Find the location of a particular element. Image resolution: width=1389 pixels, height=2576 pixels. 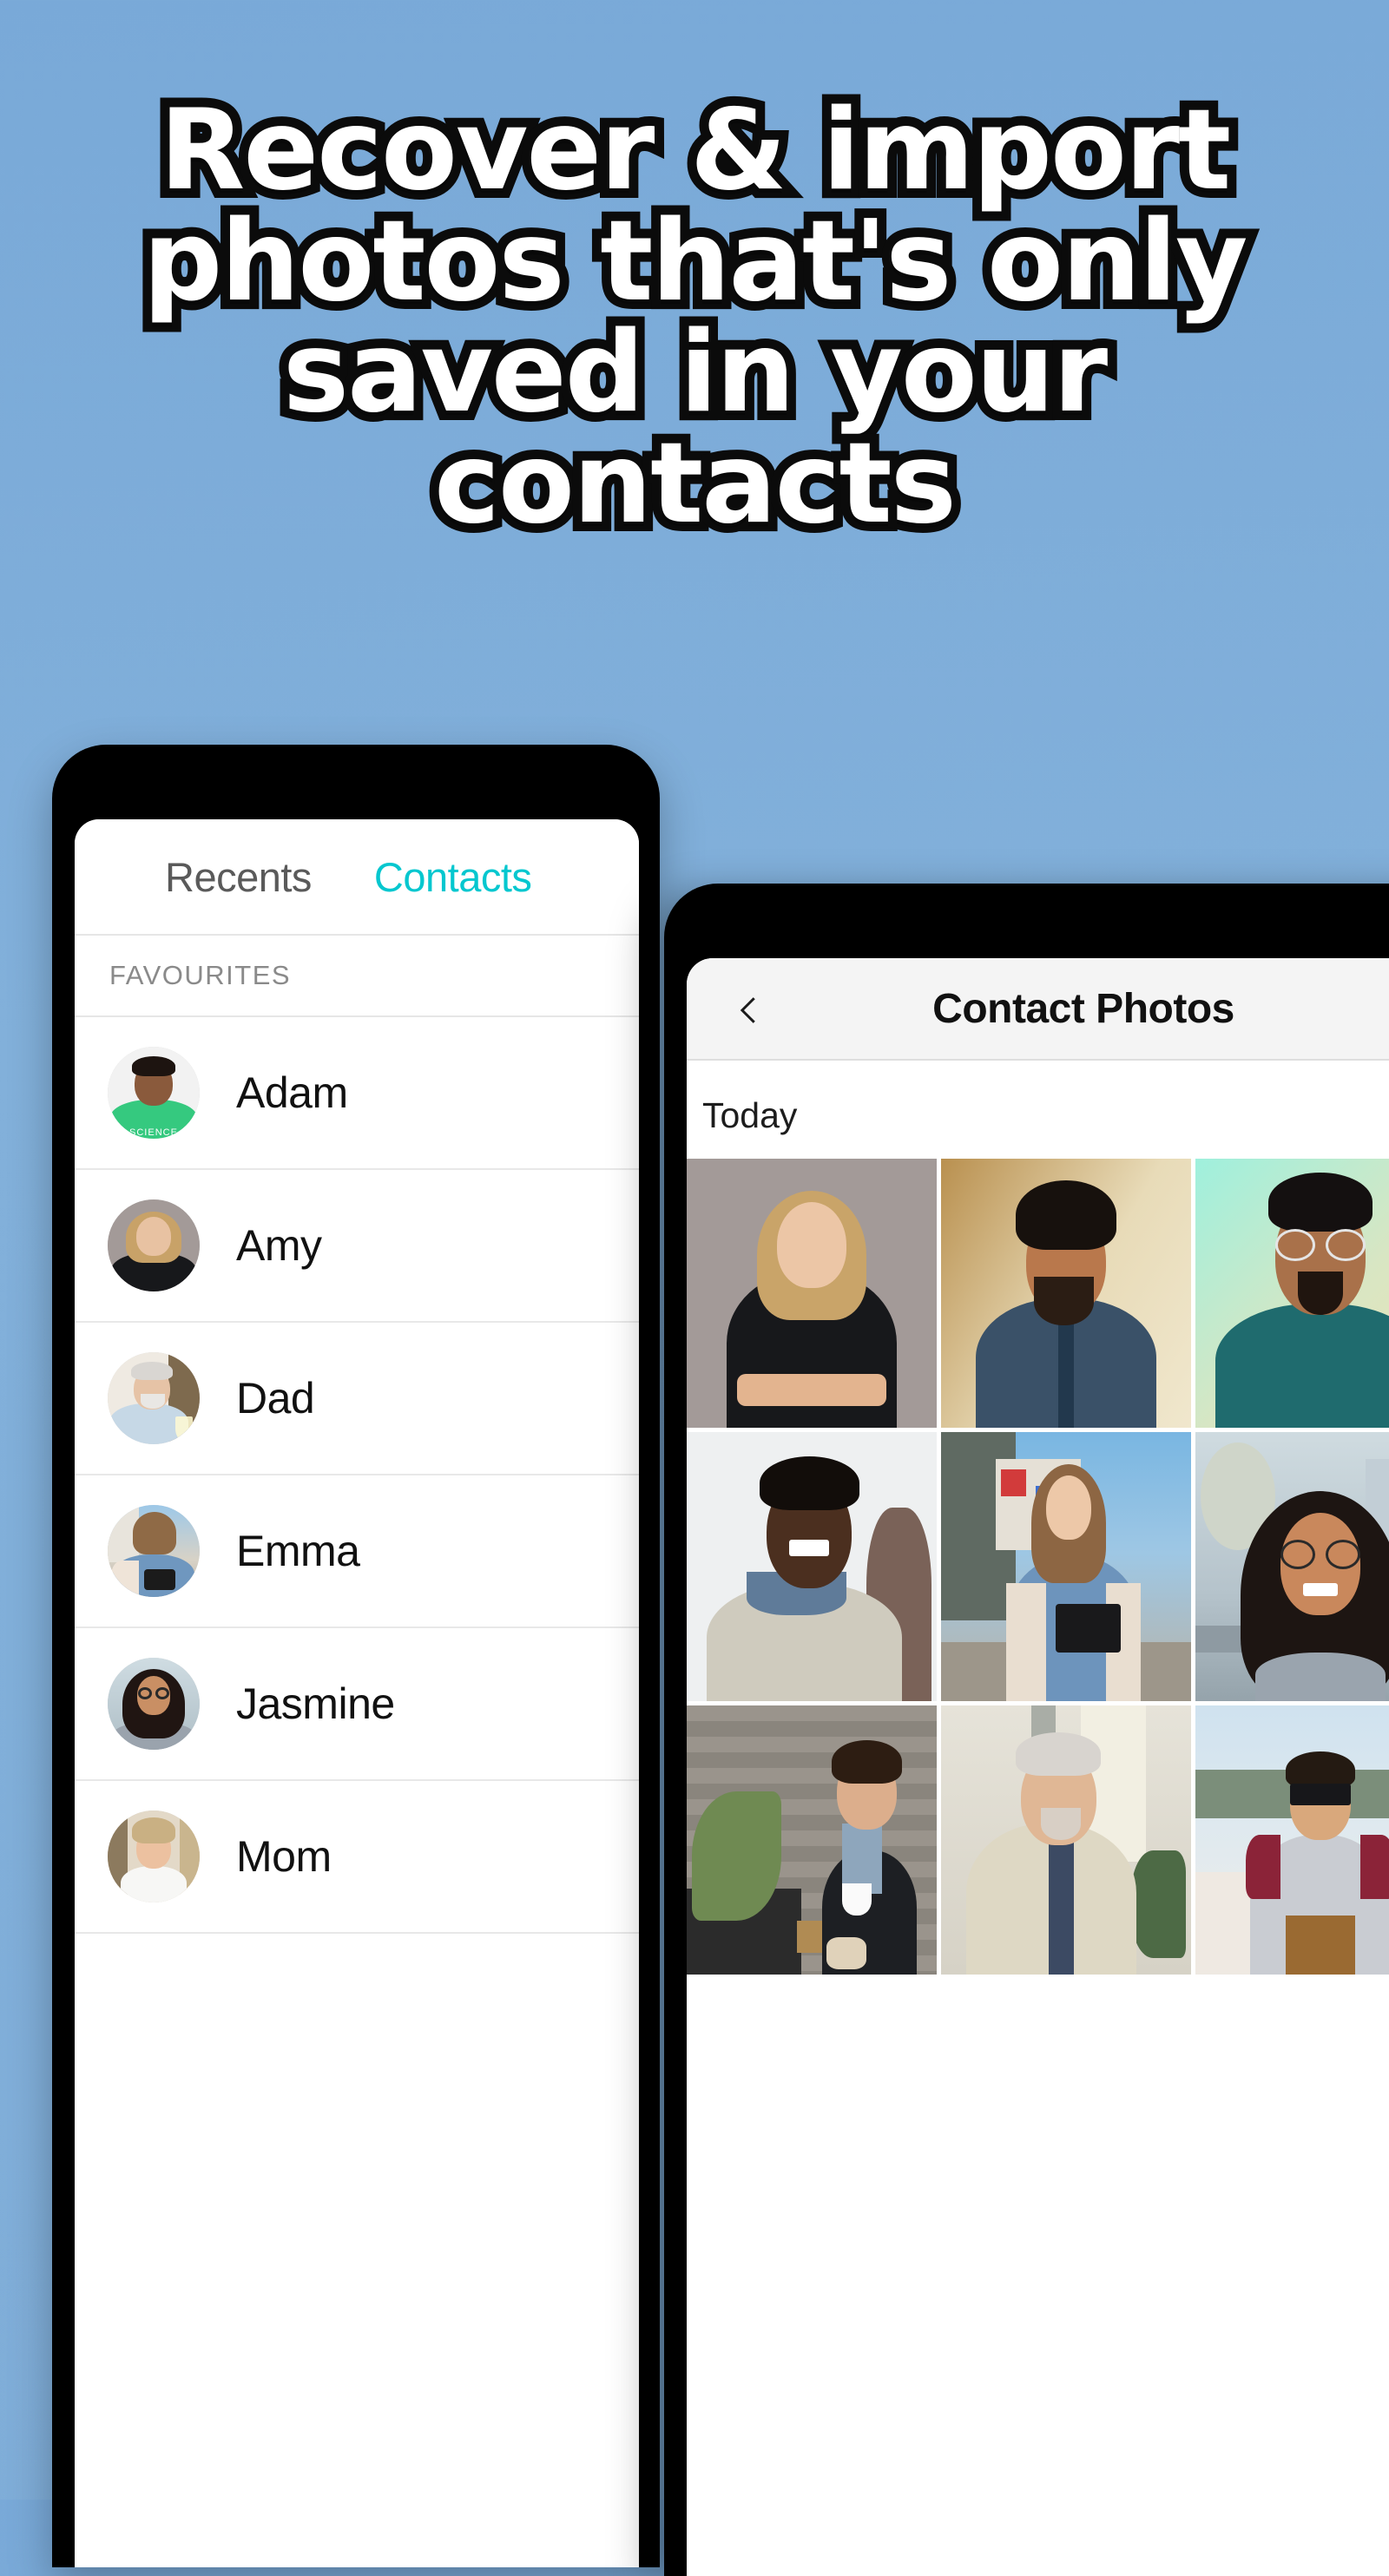

chevron-left-icon is located at coordinates (747, 1009).